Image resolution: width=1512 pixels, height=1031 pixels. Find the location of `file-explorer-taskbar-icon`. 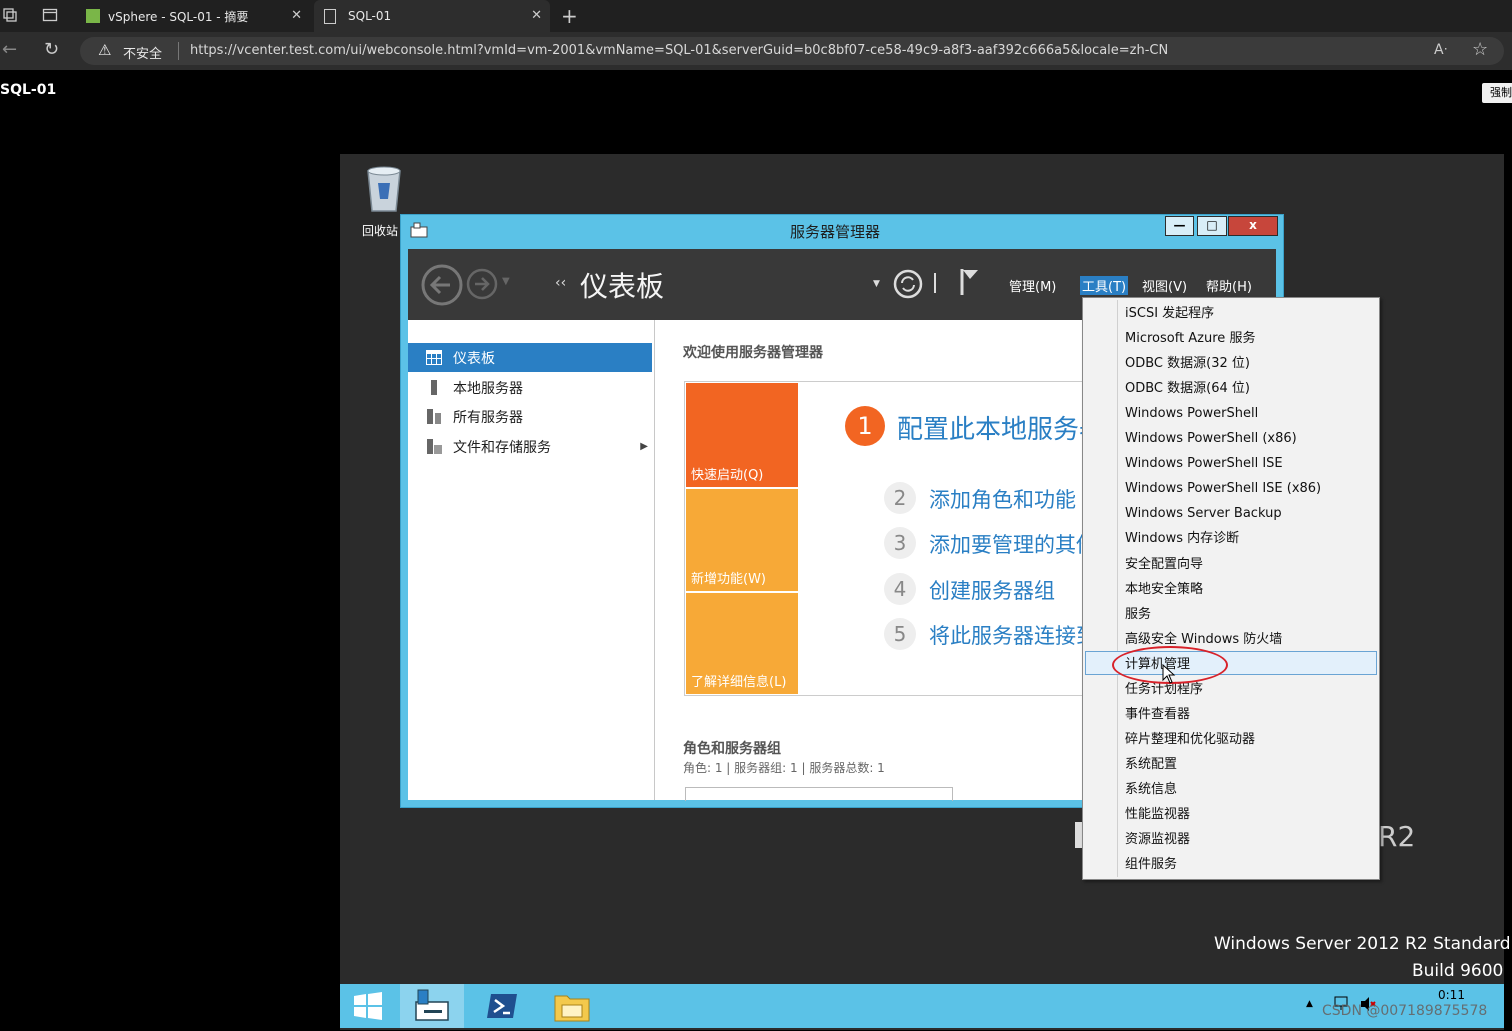

file-explorer-taskbar-icon is located at coordinates (572, 1006).